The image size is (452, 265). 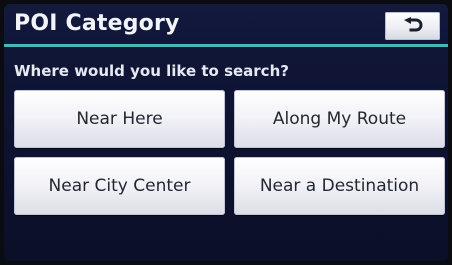 I want to click on return-arrow-icon, so click(x=413, y=24).